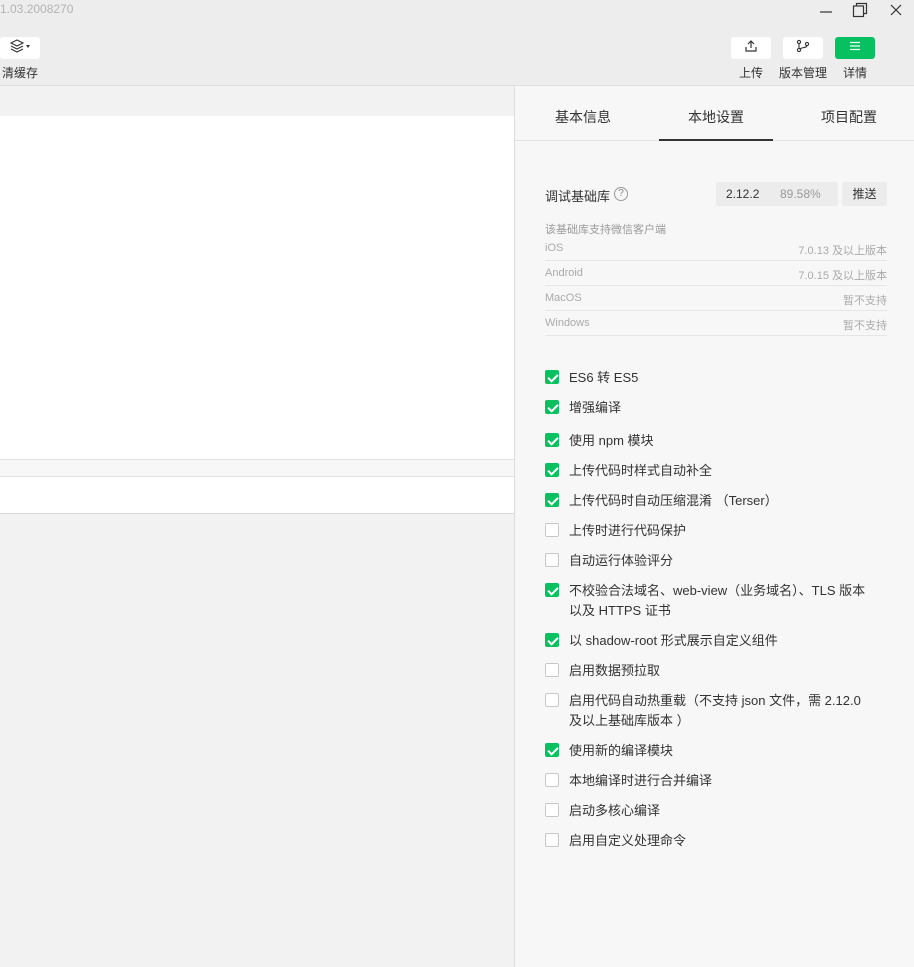 The width and height of the screenshot is (914, 967). Describe the element at coordinates (860, 10) in the screenshot. I see `restore-icon` at that location.